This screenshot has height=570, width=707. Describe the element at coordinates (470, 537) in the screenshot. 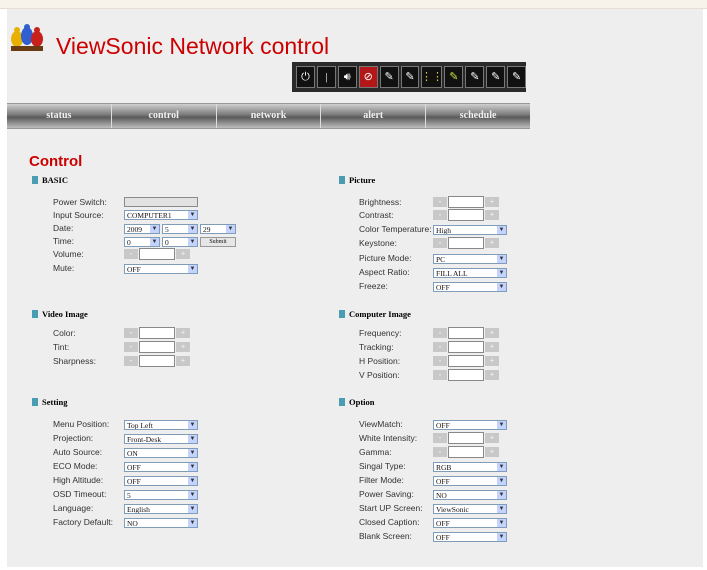

I see `blank-screen-select: OFF ▼` at that location.